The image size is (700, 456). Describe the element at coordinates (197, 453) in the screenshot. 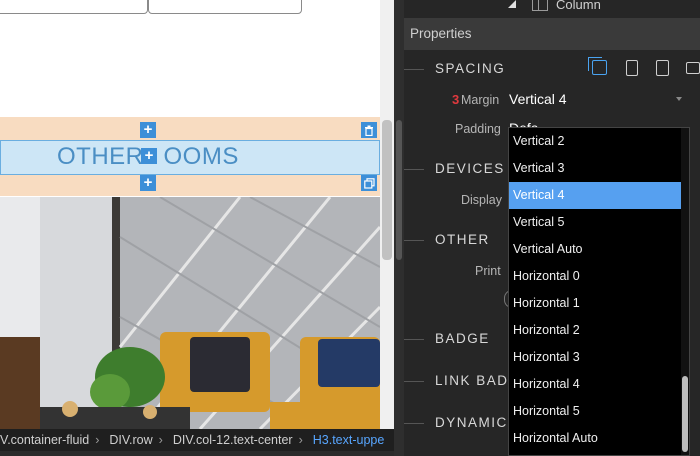

I see `status-strip` at that location.